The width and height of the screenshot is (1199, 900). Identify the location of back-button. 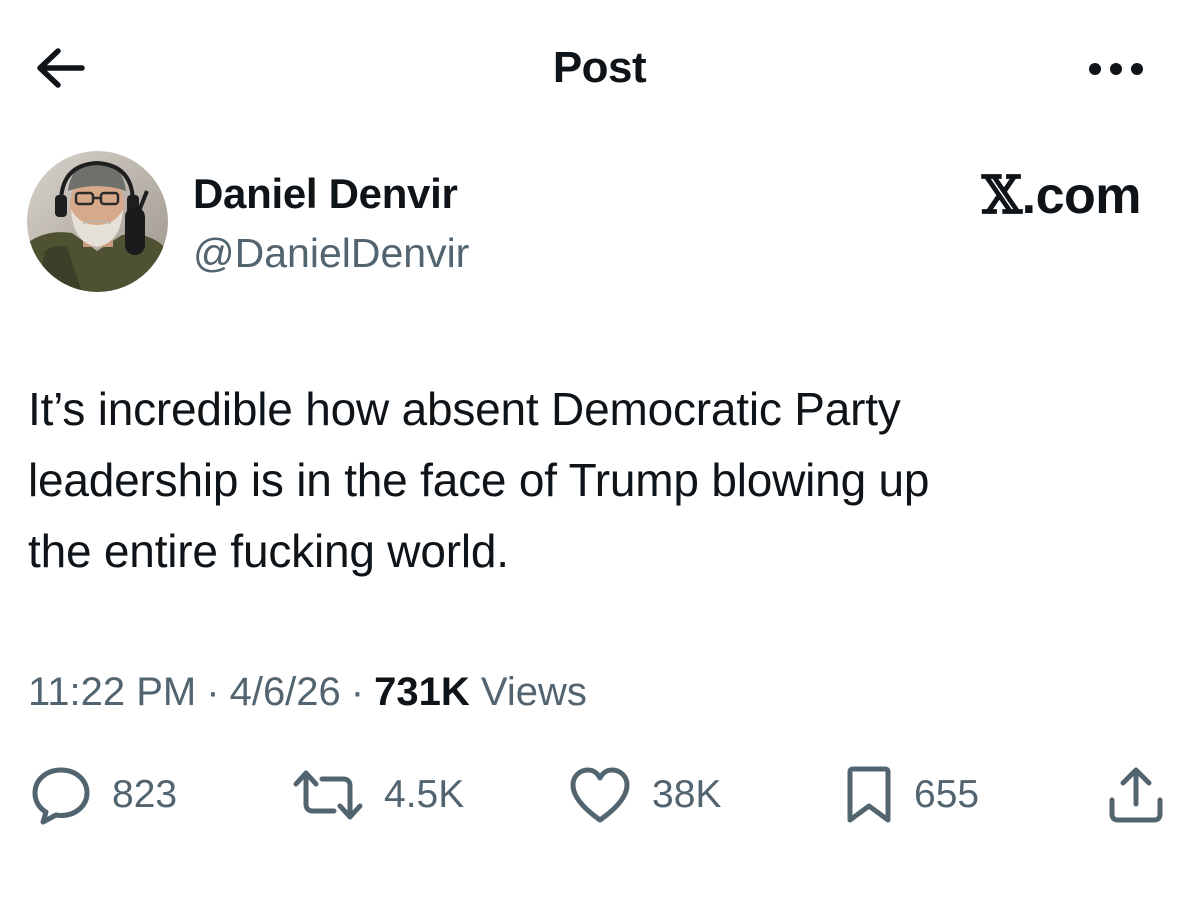
(60, 68).